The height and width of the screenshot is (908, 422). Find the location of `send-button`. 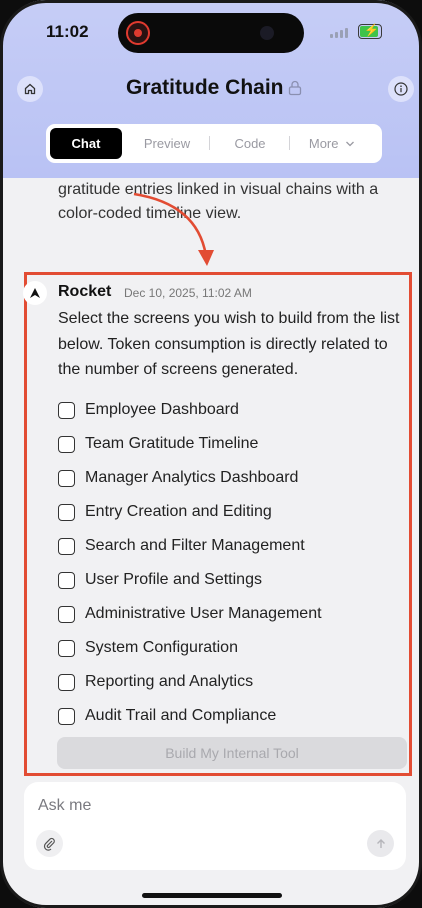

send-button is located at coordinates (380, 843).